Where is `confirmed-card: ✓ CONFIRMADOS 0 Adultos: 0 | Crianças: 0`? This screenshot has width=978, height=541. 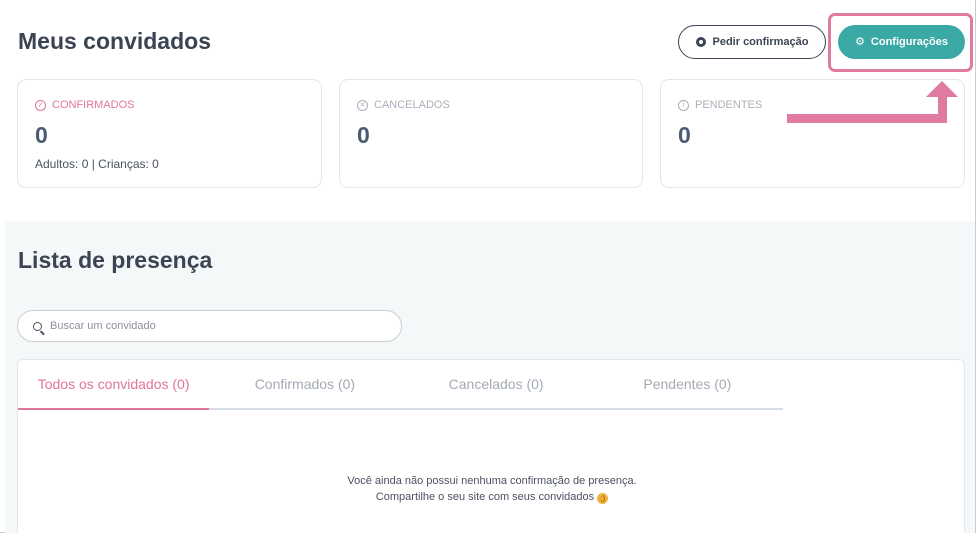 confirmed-card: ✓ CONFIRMADOS 0 Adultos: 0 | Crianças: 0 is located at coordinates (169, 133).